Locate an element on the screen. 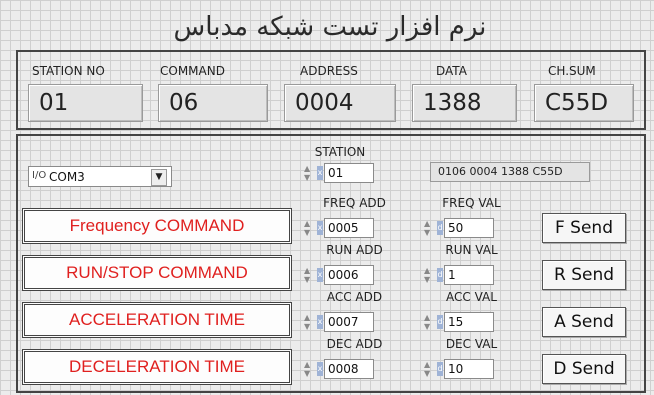  acc-val-label: ACC VAL is located at coordinates (471, 297).